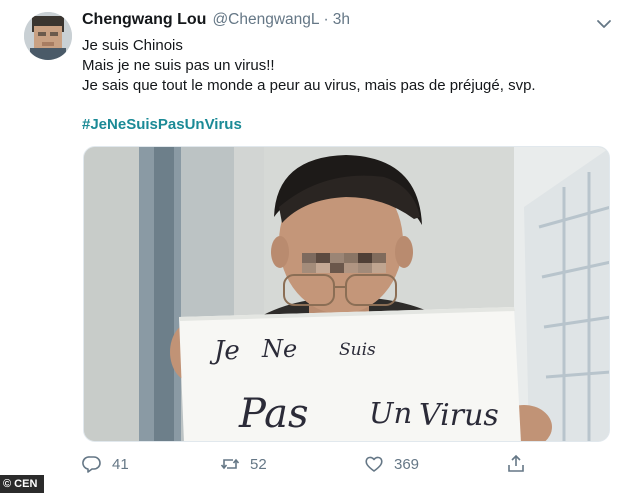 This screenshot has height=493, width=634. What do you see at coordinates (243, 464) in the screenshot?
I see `retweet-action: 52` at bounding box center [243, 464].